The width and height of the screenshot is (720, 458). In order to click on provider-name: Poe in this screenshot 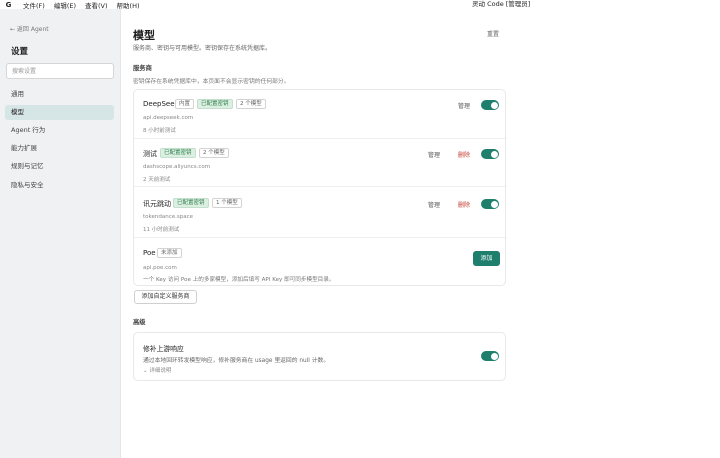, I will do `click(149, 253)`.